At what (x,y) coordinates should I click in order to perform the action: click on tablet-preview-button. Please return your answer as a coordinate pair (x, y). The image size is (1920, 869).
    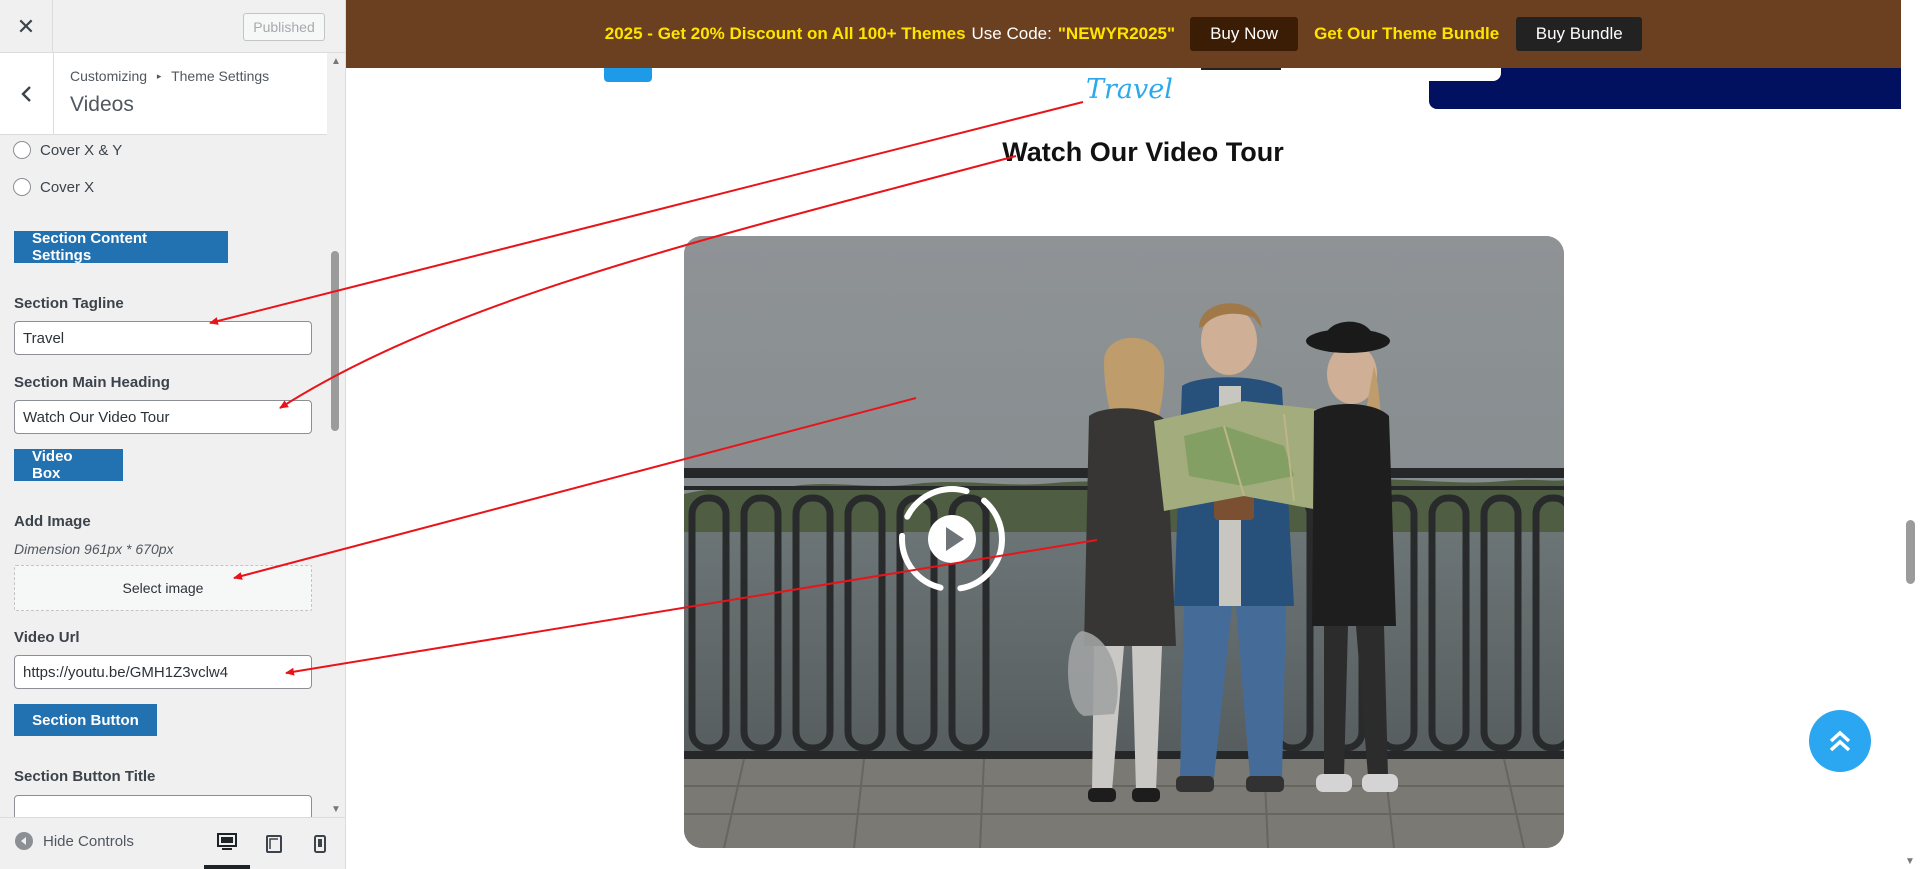
    Looking at the image, I should click on (274, 843).